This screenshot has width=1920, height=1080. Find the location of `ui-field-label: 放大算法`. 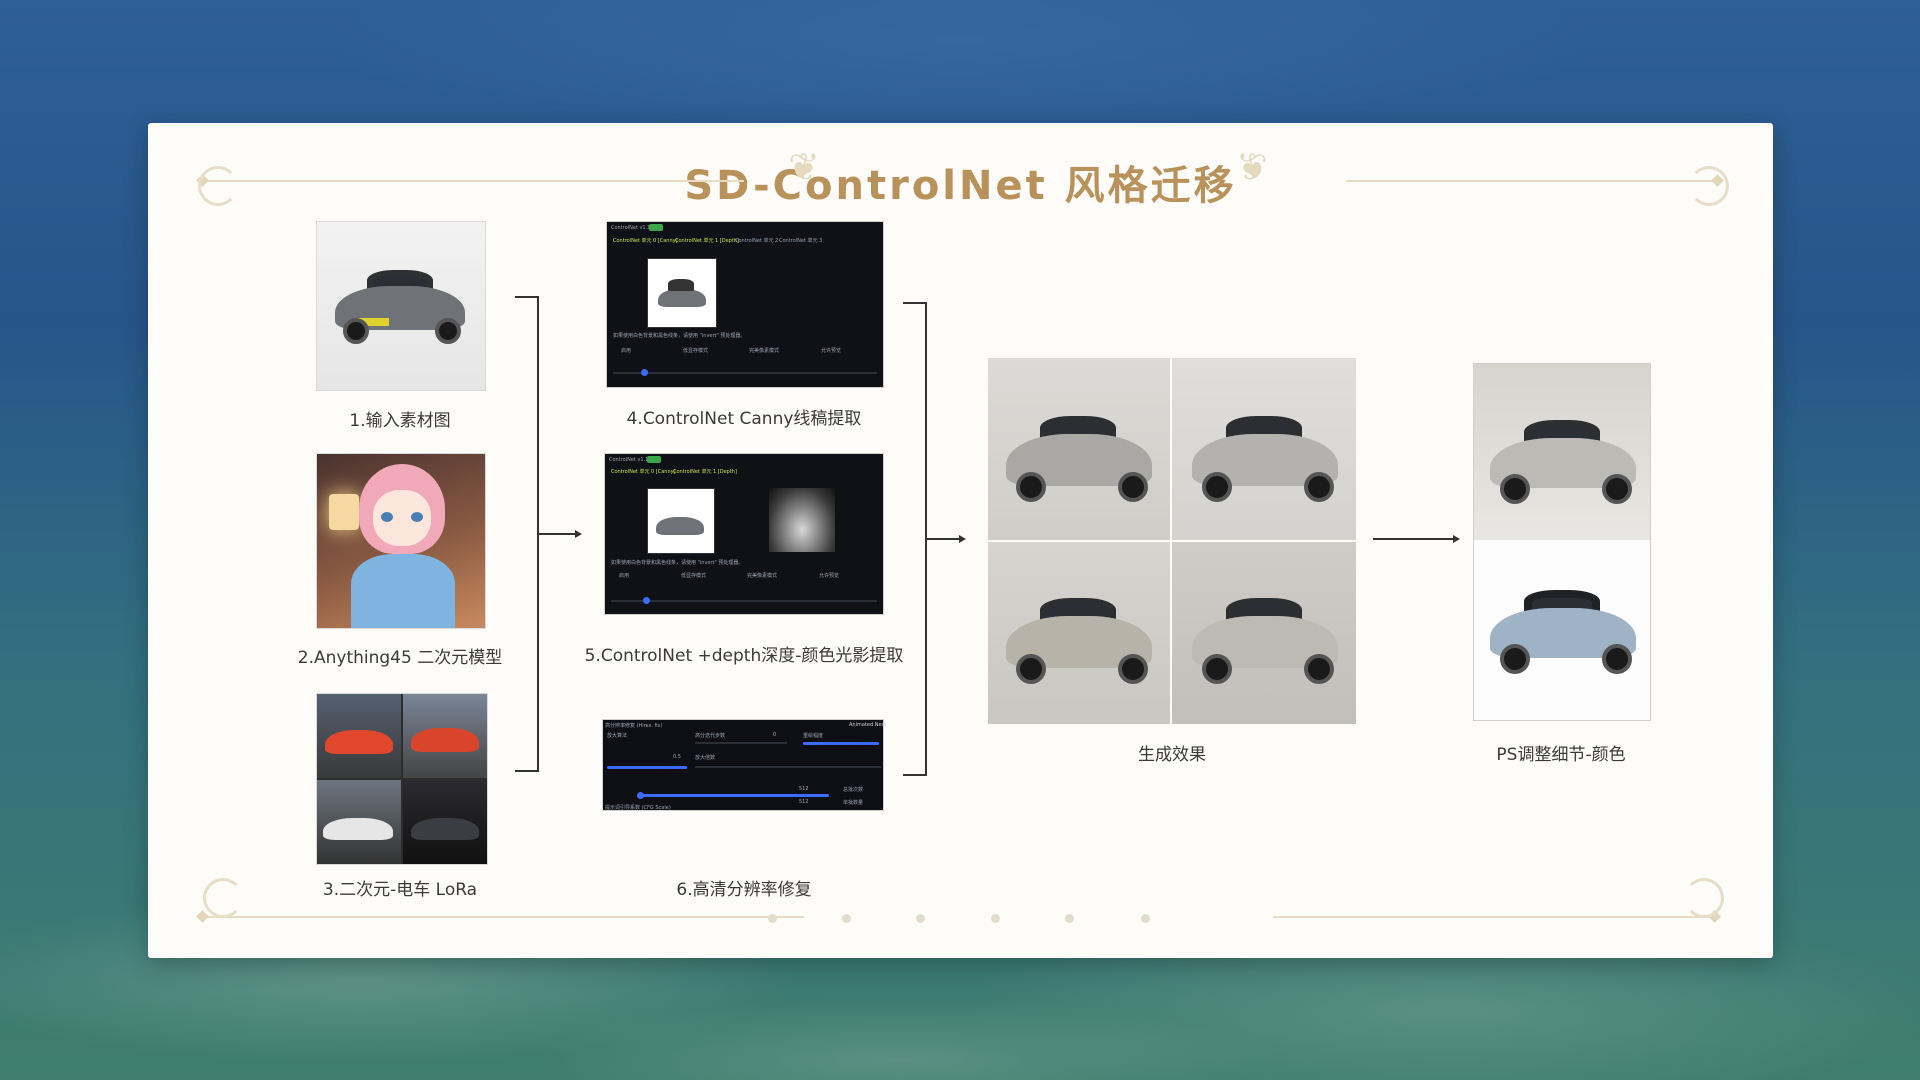

ui-field-label: 放大算法 is located at coordinates (617, 736).